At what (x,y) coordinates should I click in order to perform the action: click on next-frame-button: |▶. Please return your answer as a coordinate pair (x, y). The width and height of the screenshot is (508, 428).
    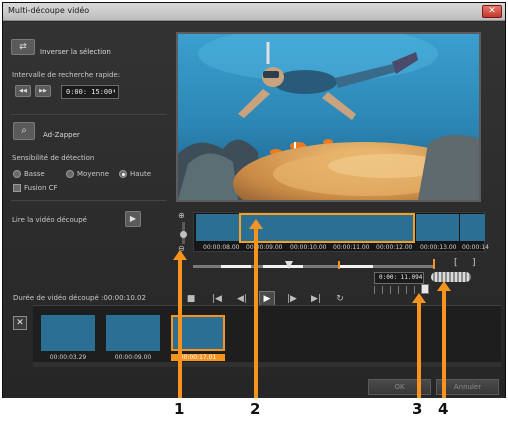
    Looking at the image, I should click on (292, 299).